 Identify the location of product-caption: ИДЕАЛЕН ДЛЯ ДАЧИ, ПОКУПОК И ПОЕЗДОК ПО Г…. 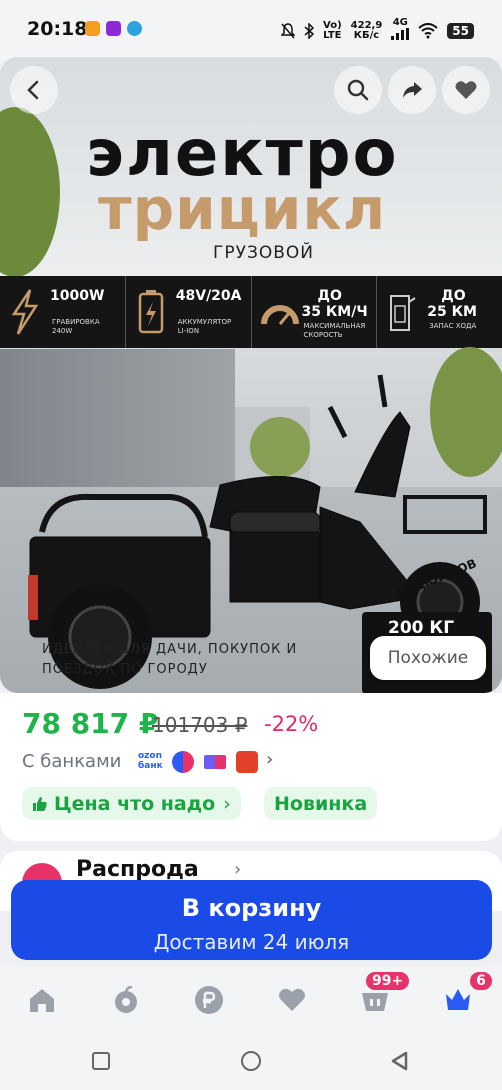
(169, 660).